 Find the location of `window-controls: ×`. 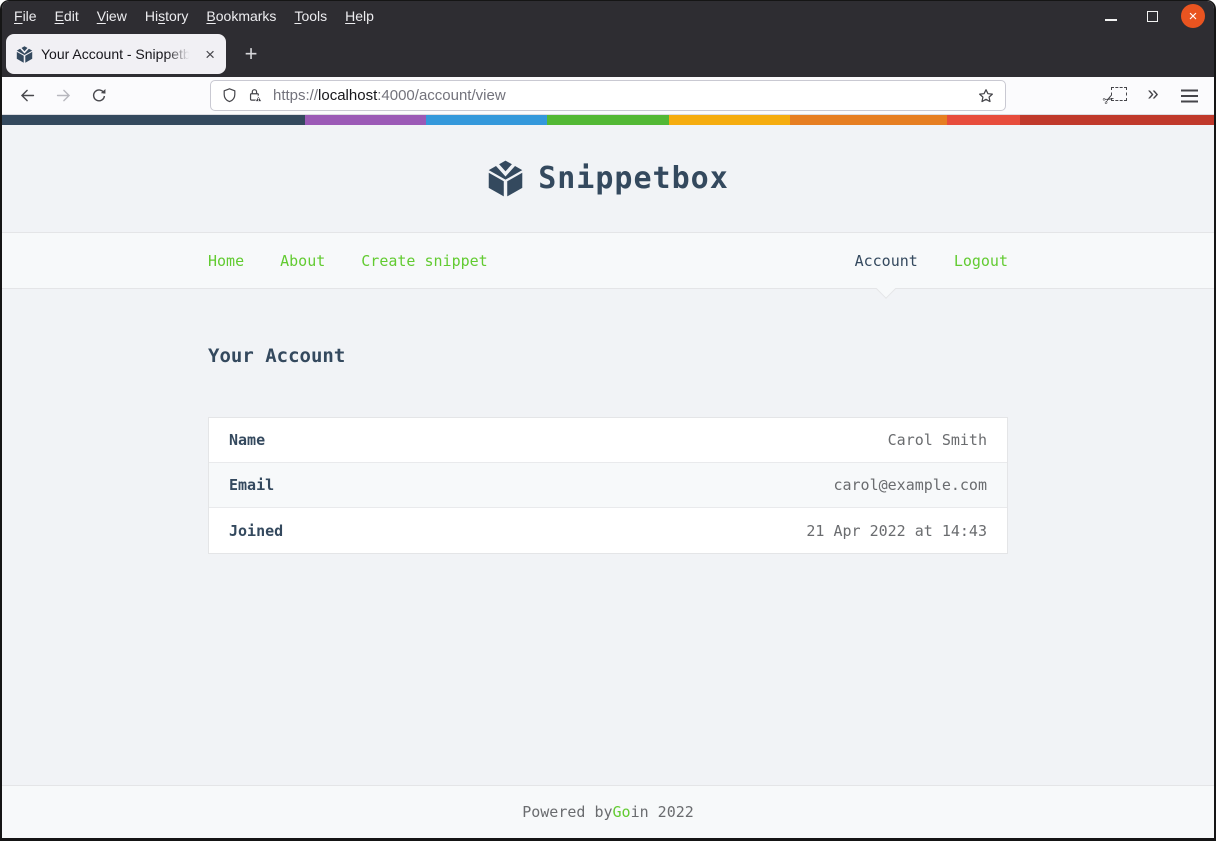

window-controls: × is located at coordinates (1156, 16).